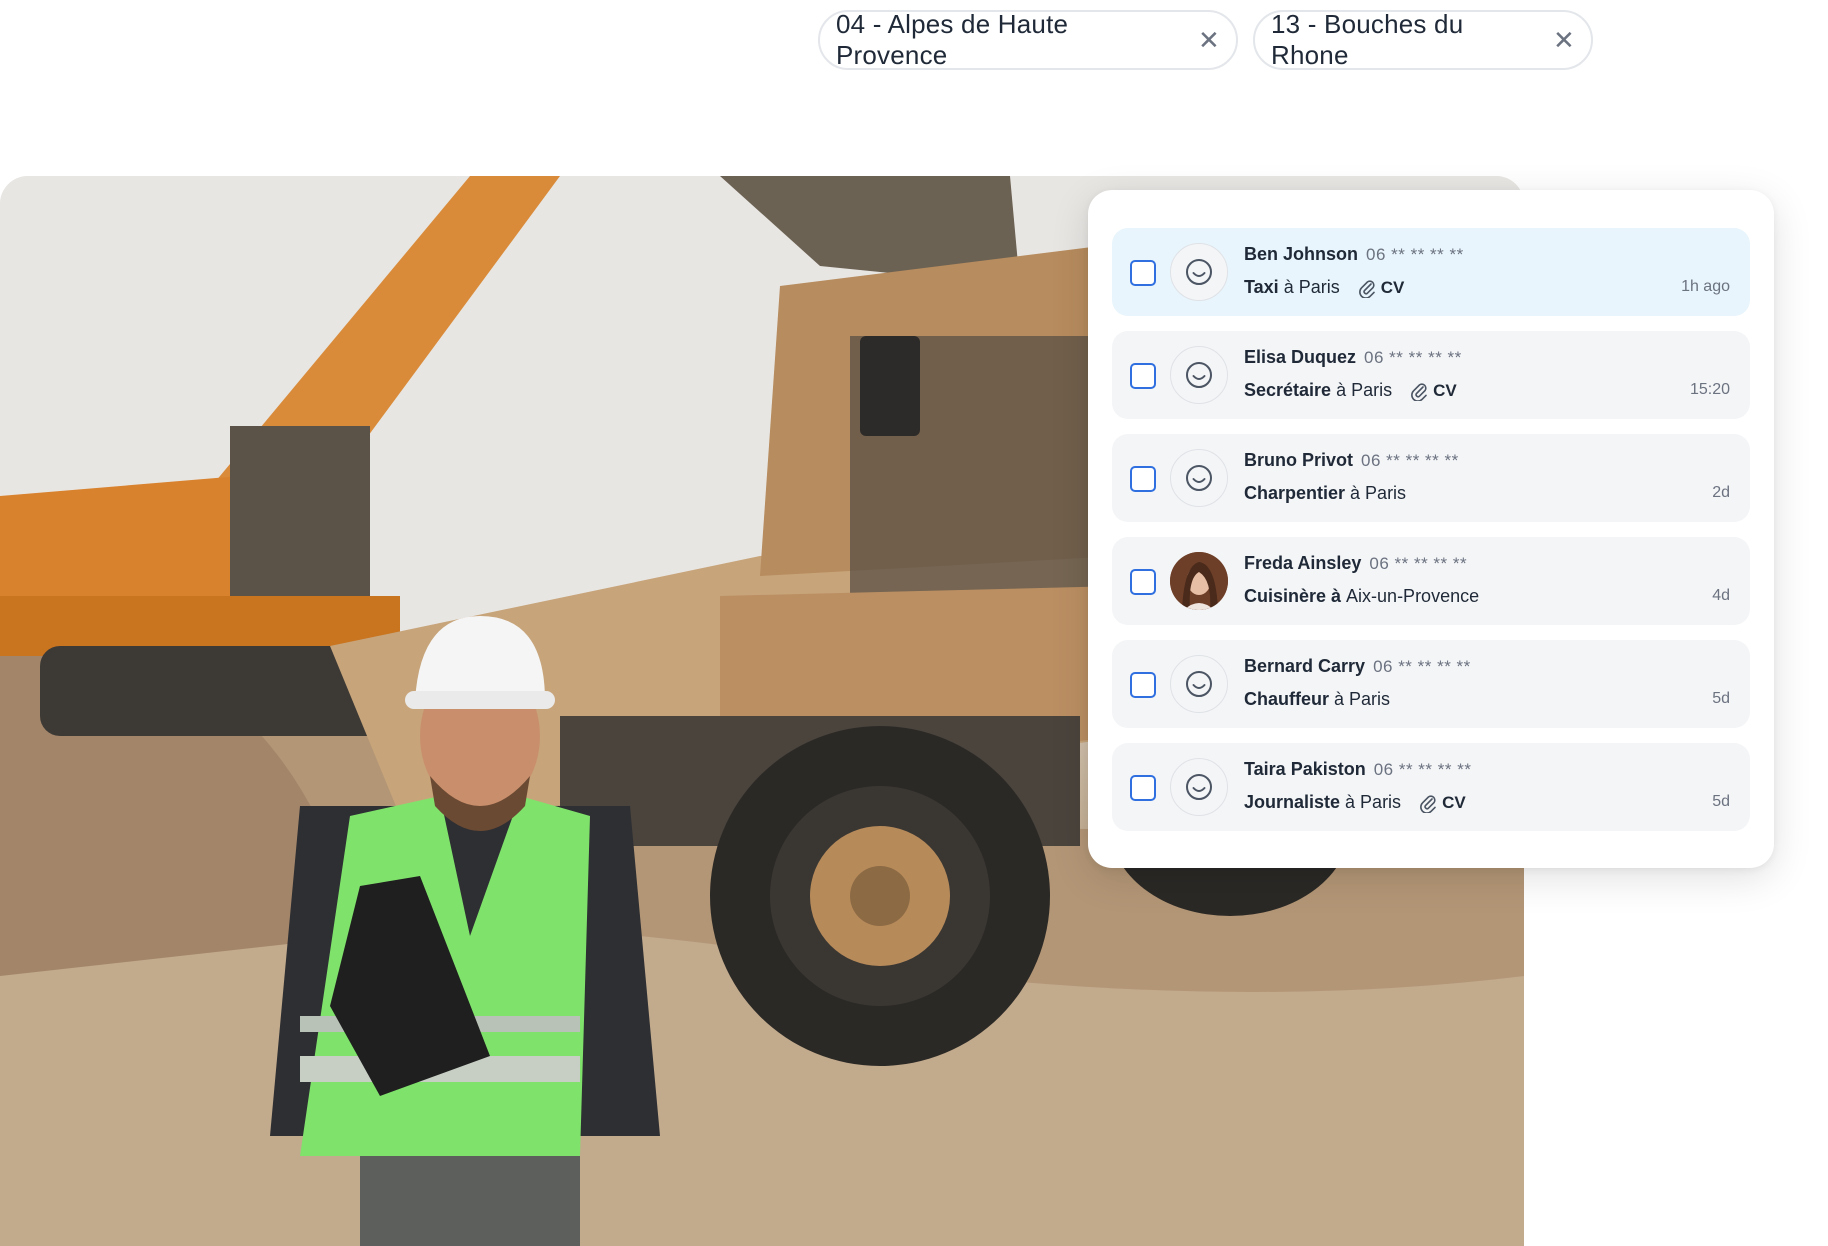  What do you see at coordinates (952, 39) in the screenshot?
I see `filter-chip-label: 04 - Alpes de Haute Provence` at bounding box center [952, 39].